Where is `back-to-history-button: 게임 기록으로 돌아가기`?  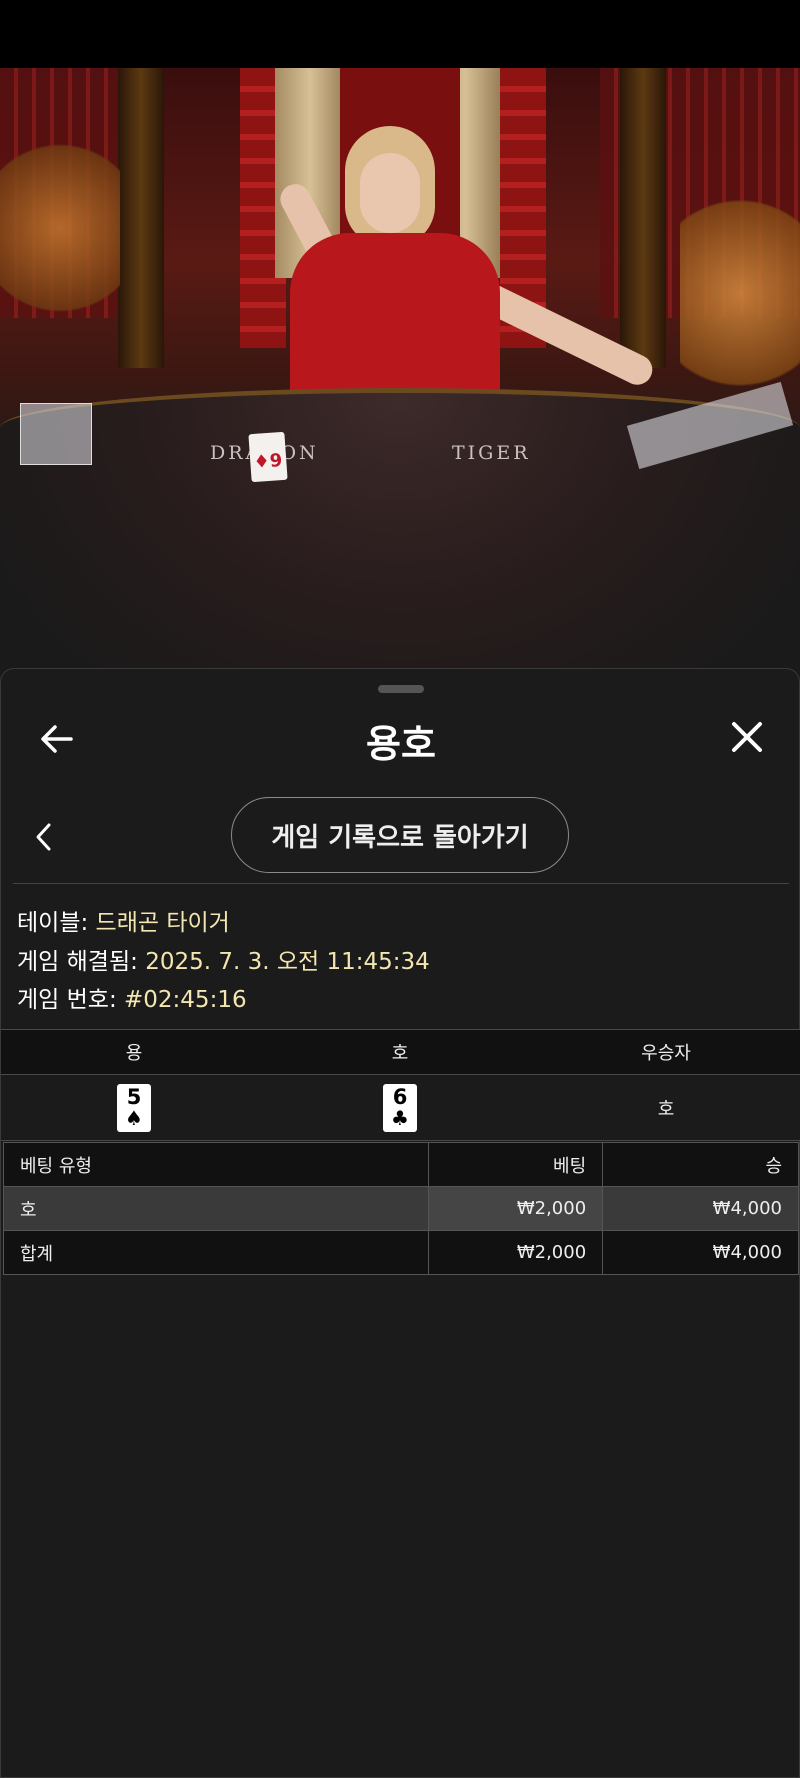
back-to-history-button: 게임 기록으로 돌아가기 is located at coordinates (400, 835).